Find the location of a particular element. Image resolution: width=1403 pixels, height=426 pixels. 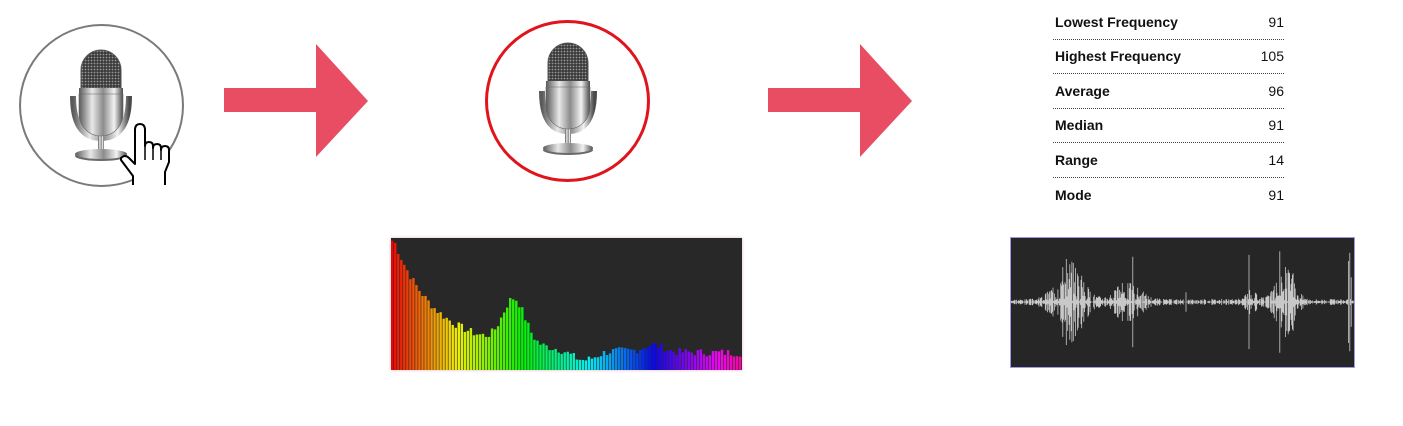

stat-label: Highest Frequency is located at coordinates (1118, 56).